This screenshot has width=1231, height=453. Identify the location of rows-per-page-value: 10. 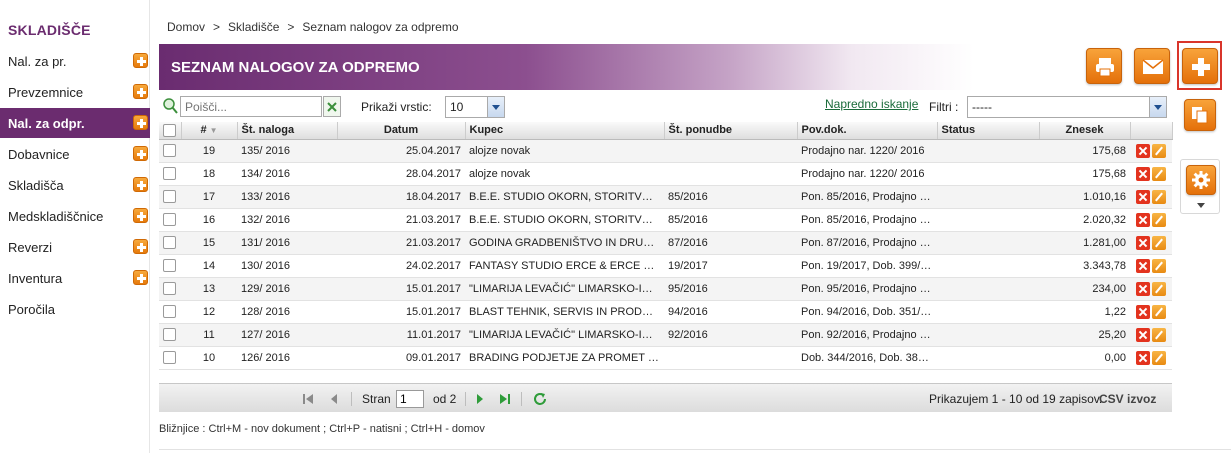
(457, 107).